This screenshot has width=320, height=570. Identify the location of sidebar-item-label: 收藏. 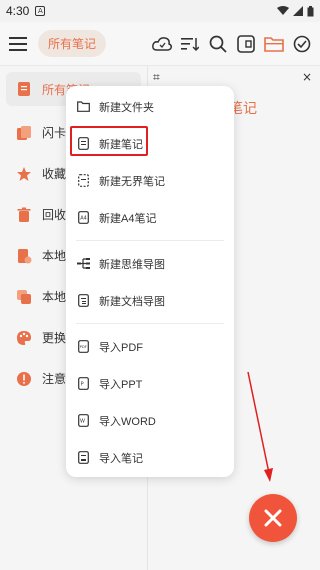
(54, 174).